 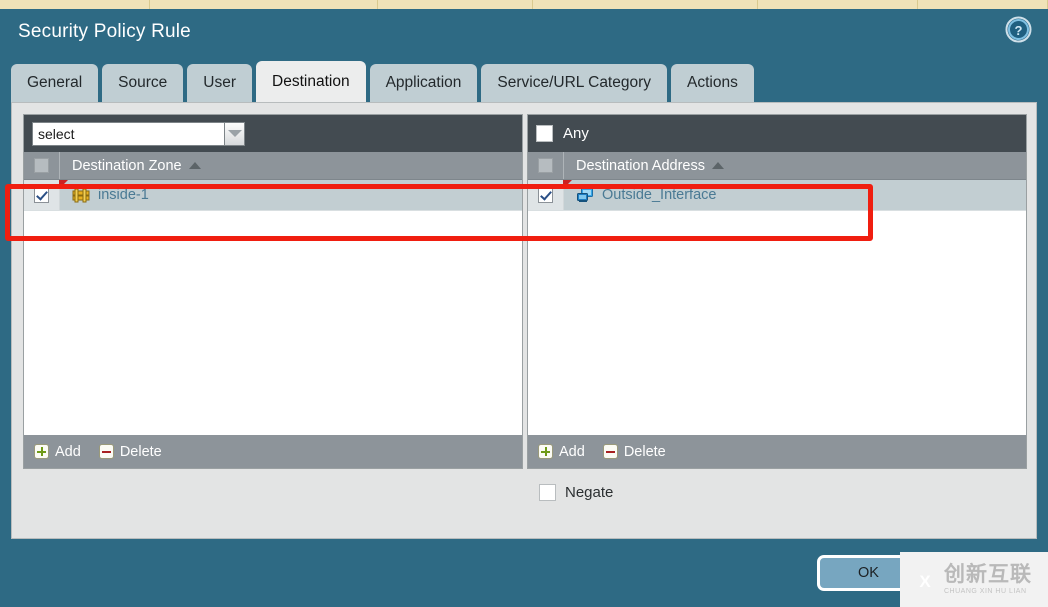 What do you see at coordinates (576, 133) in the screenshot?
I see `any-label: Any` at bounding box center [576, 133].